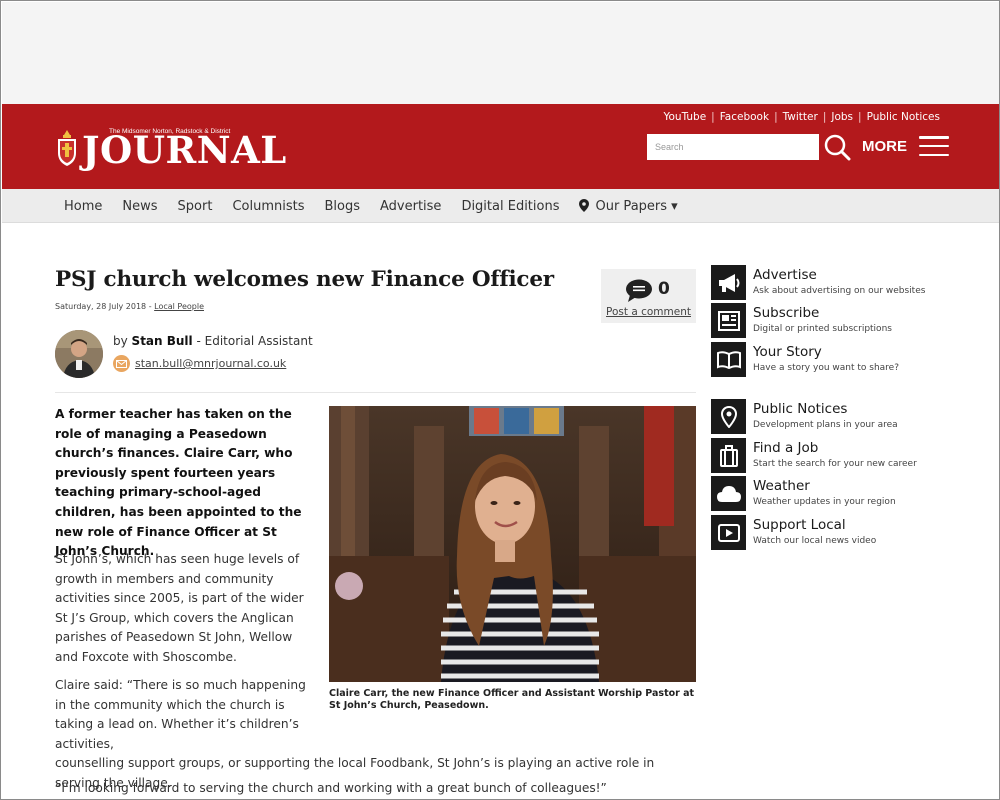 This screenshot has height=800, width=1000. Describe the element at coordinates (639, 290) in the screenshot. I see `comment-bubble-icon` at that location.